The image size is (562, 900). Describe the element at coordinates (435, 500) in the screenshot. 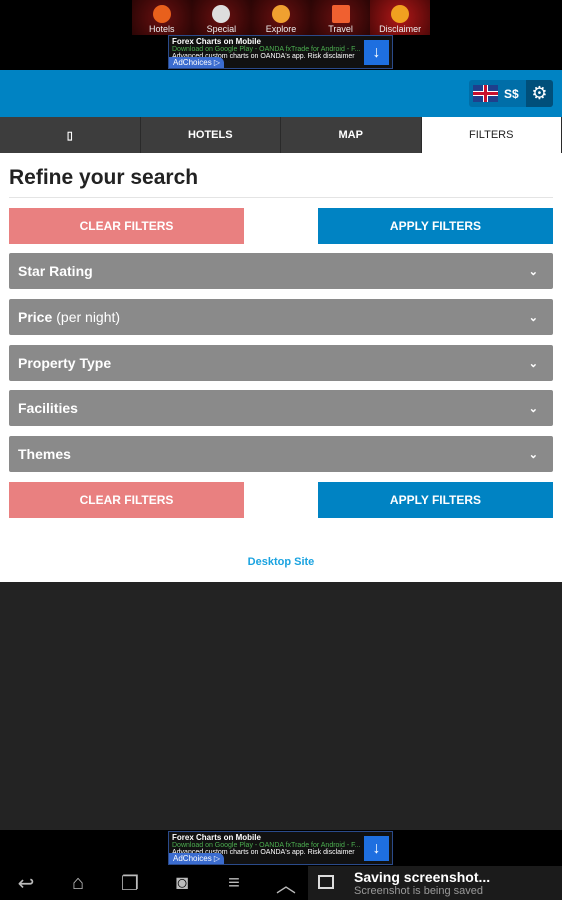

I see `apply-filters-button-bottom: APPLY FILTERS` at that location.